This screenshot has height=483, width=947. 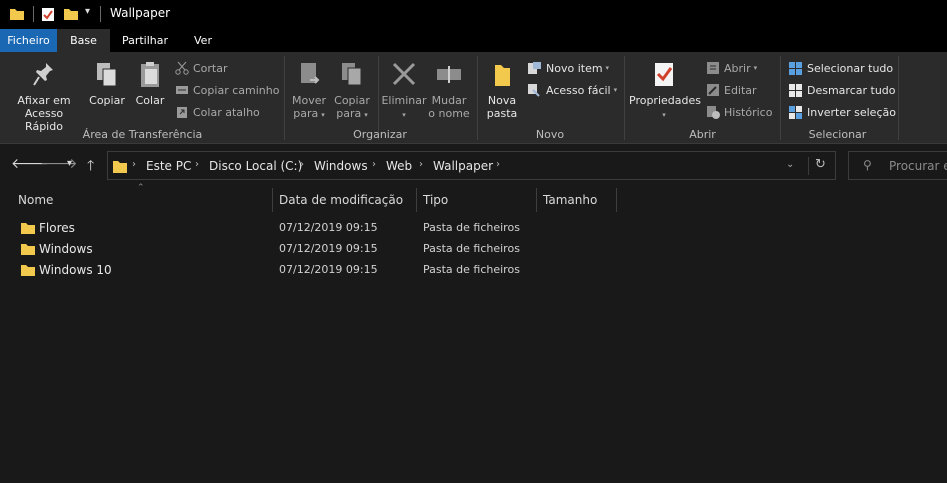 I want to click on easy-access-button: Acesso fácil ▾, so click(x=572, y=90).